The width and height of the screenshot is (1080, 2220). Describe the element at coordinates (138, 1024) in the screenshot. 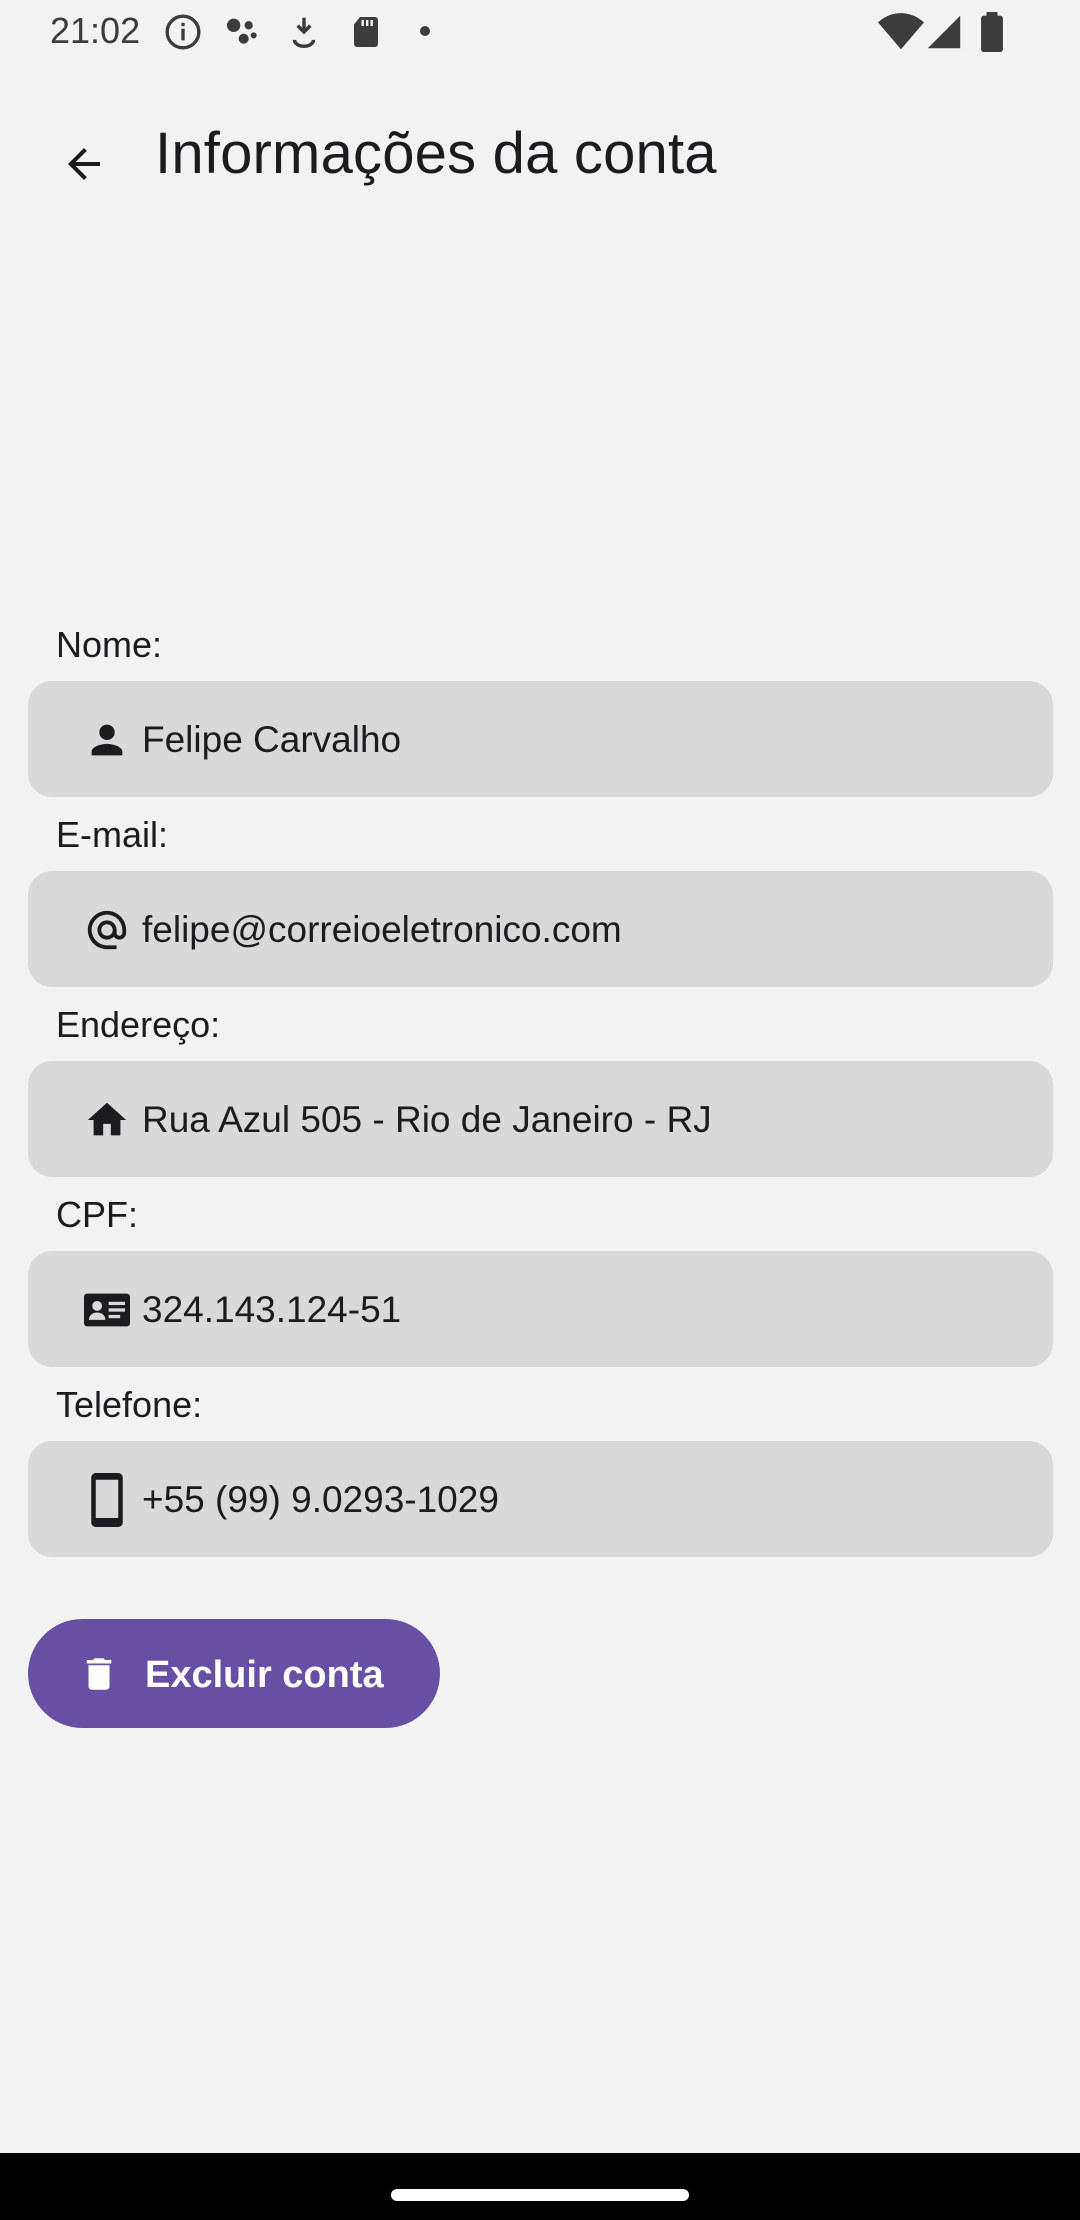

I see `address-label: Endereço:` at that location.